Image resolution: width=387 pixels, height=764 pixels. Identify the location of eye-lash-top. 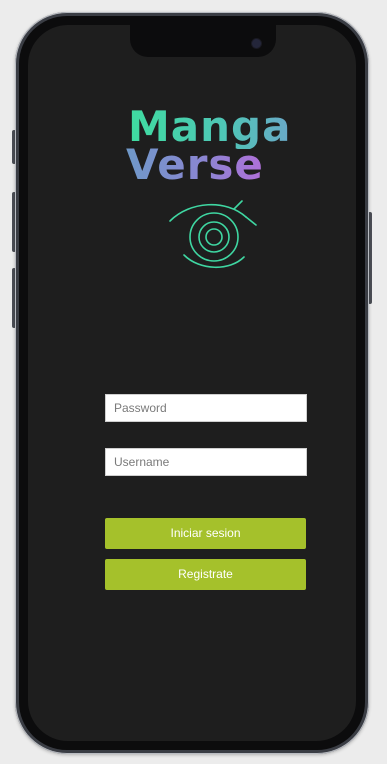
(238, 205).